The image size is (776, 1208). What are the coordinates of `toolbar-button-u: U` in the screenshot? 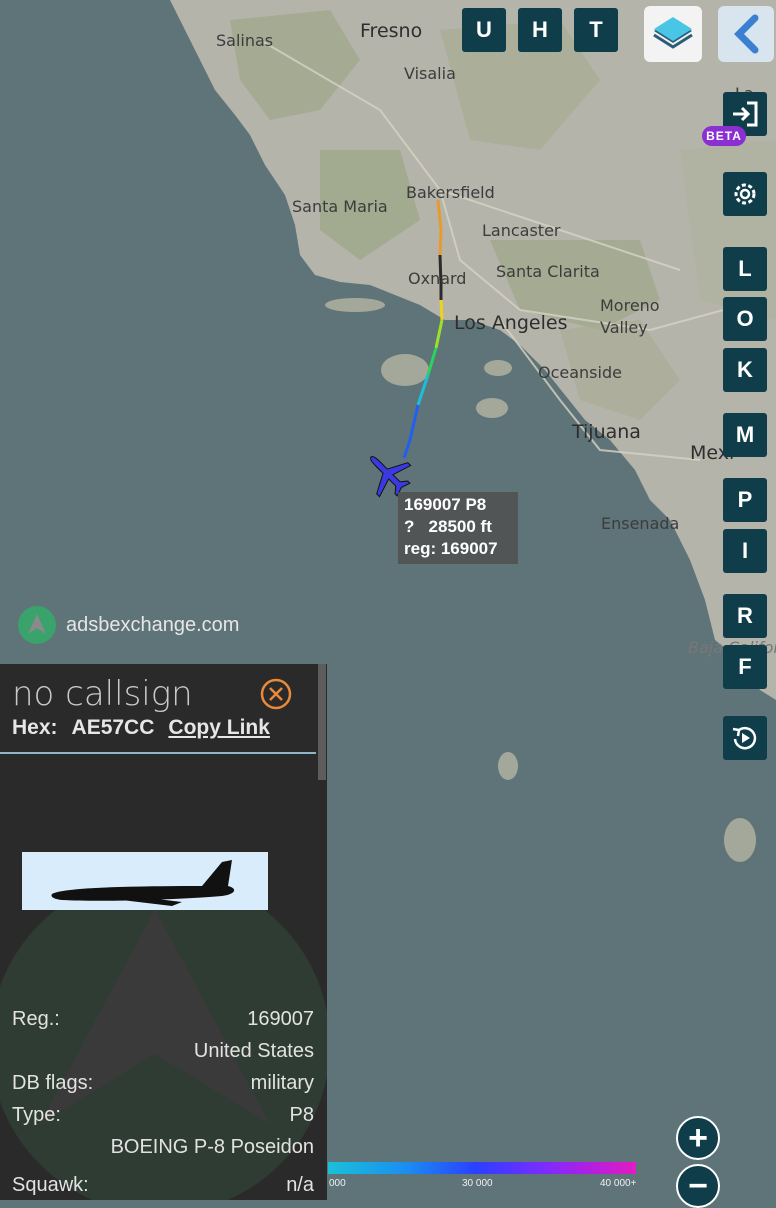 It's located at (484, 30).